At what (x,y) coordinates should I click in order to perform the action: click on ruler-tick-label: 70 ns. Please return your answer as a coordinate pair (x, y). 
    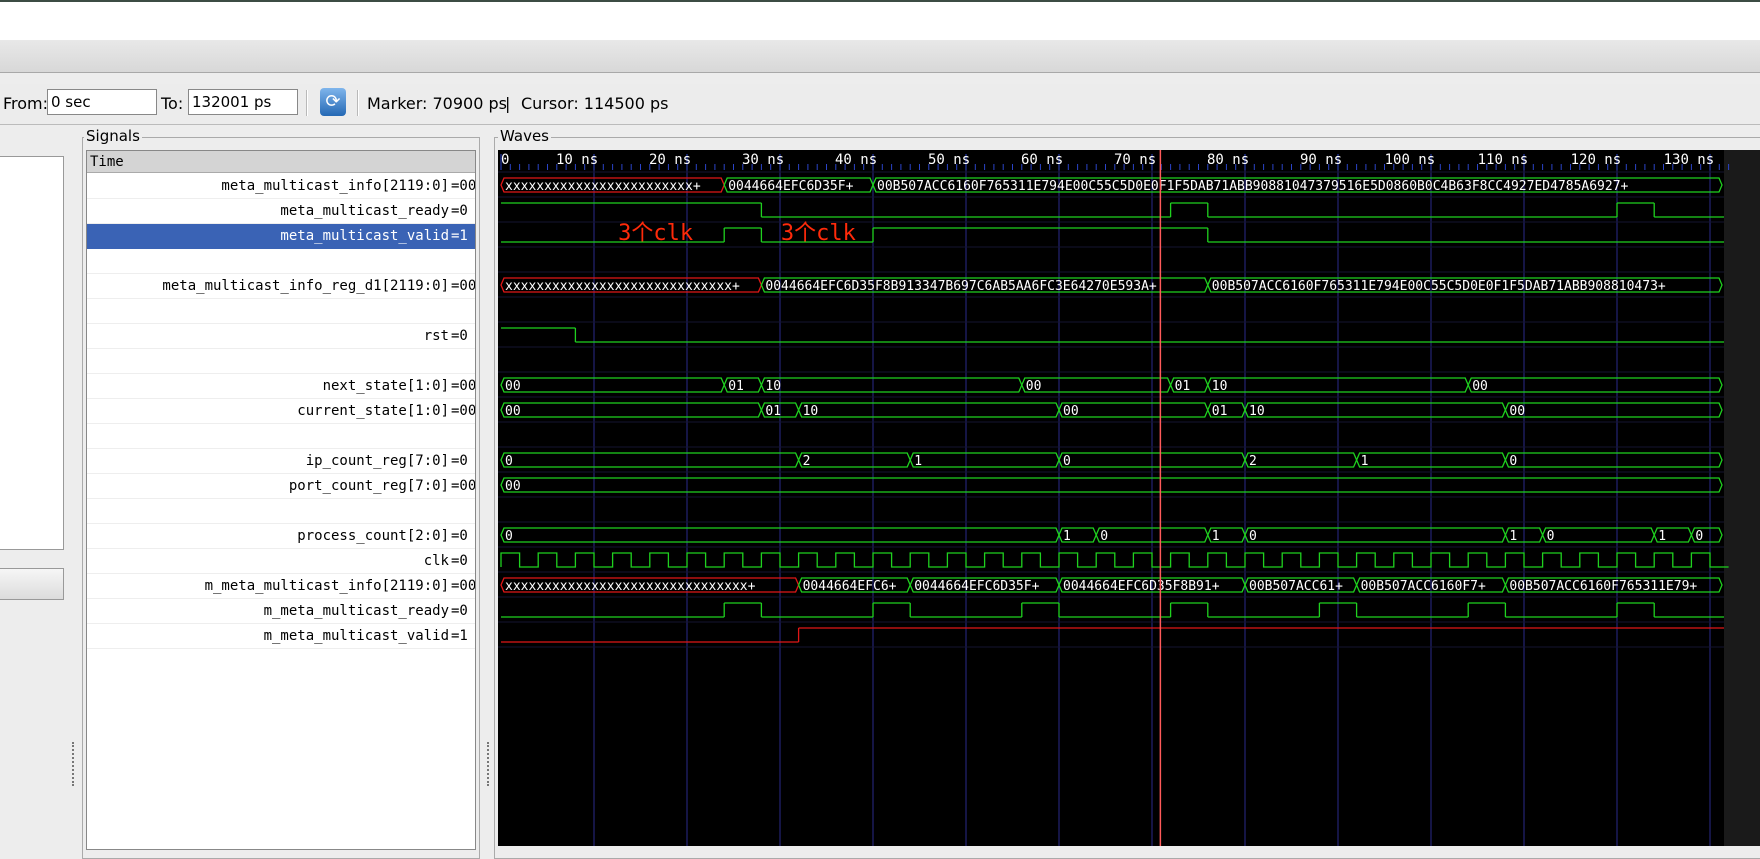
    Looking at the image, I should click on (1135, 160).